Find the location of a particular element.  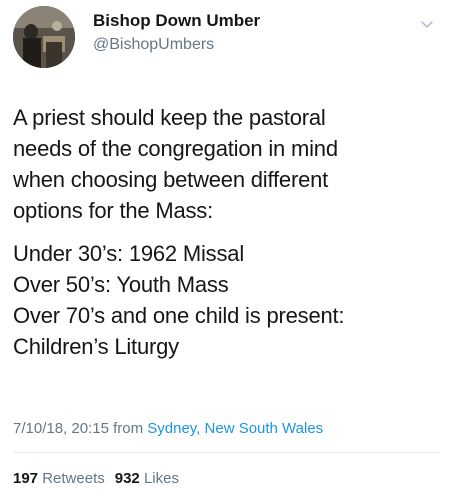

tweet-line: options for the Mass: is located at coordinates (113, 210).